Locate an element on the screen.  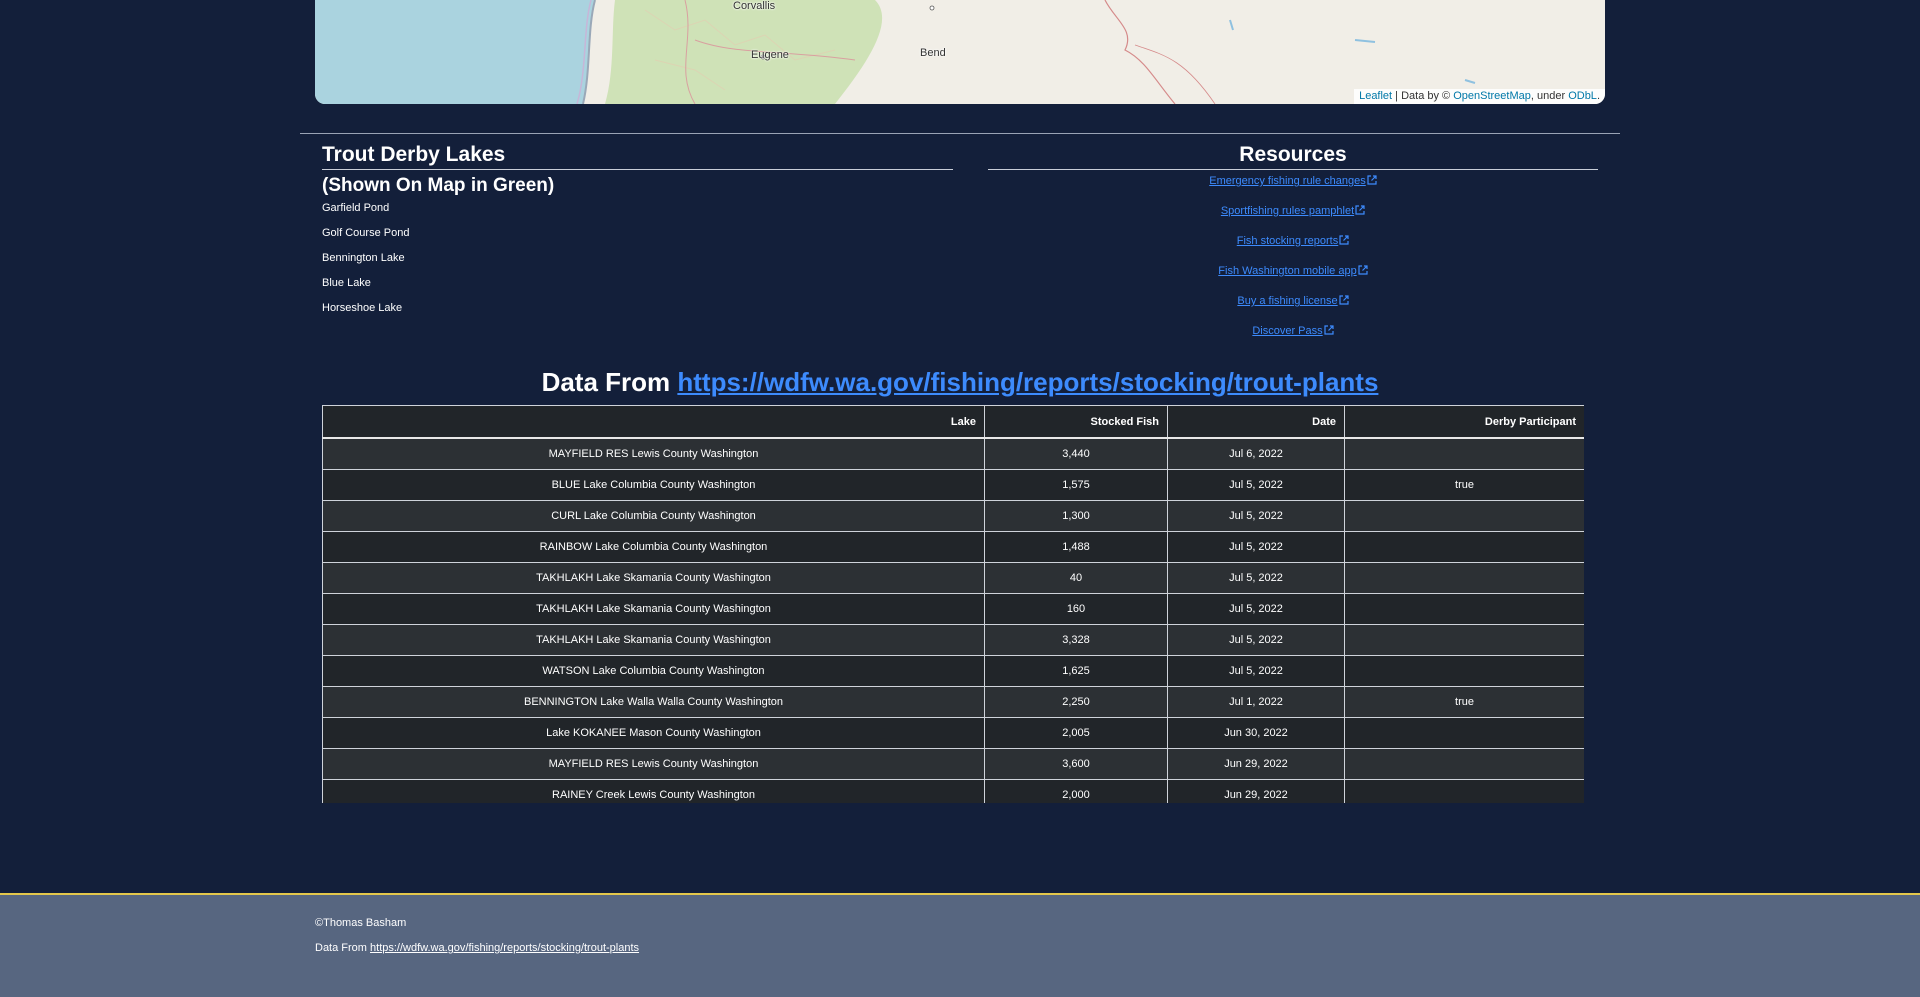
attribution-under: , under is located at coordinates (1549, 96).